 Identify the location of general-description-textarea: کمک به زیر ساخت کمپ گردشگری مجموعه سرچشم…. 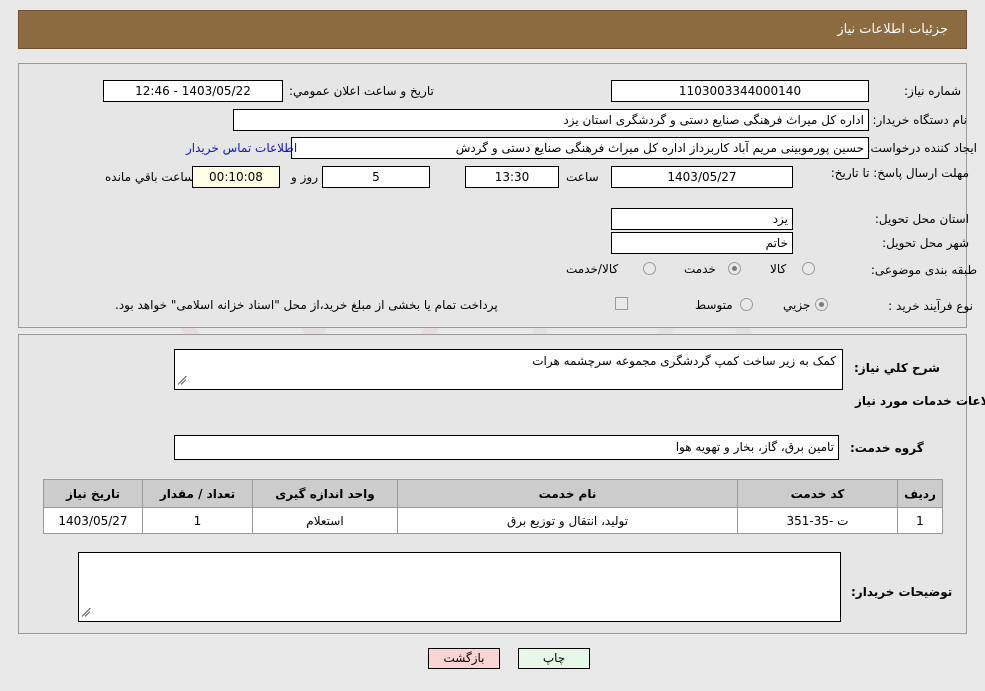
(508, 369).